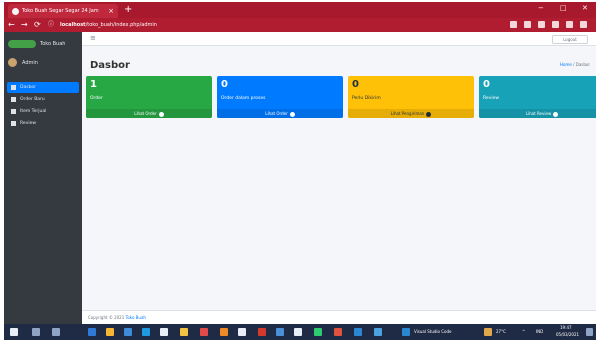 The height and width of the screenshot is (342, 600). What do you see at coordinates (275, 25) in the screenshot?
I see `url-field: localhost/toko_buah/index.php/admin` at bounding box center [275, 25].